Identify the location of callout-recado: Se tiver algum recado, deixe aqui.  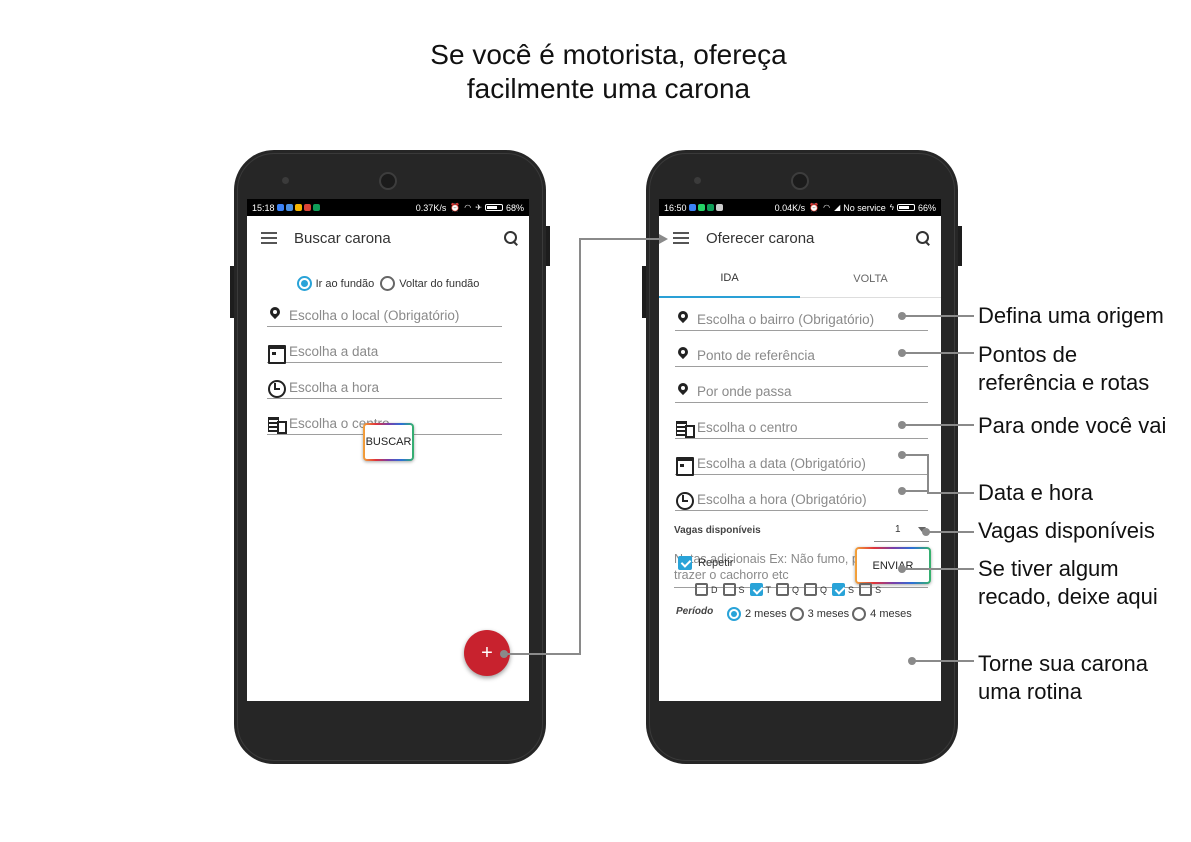
(1068, 583).